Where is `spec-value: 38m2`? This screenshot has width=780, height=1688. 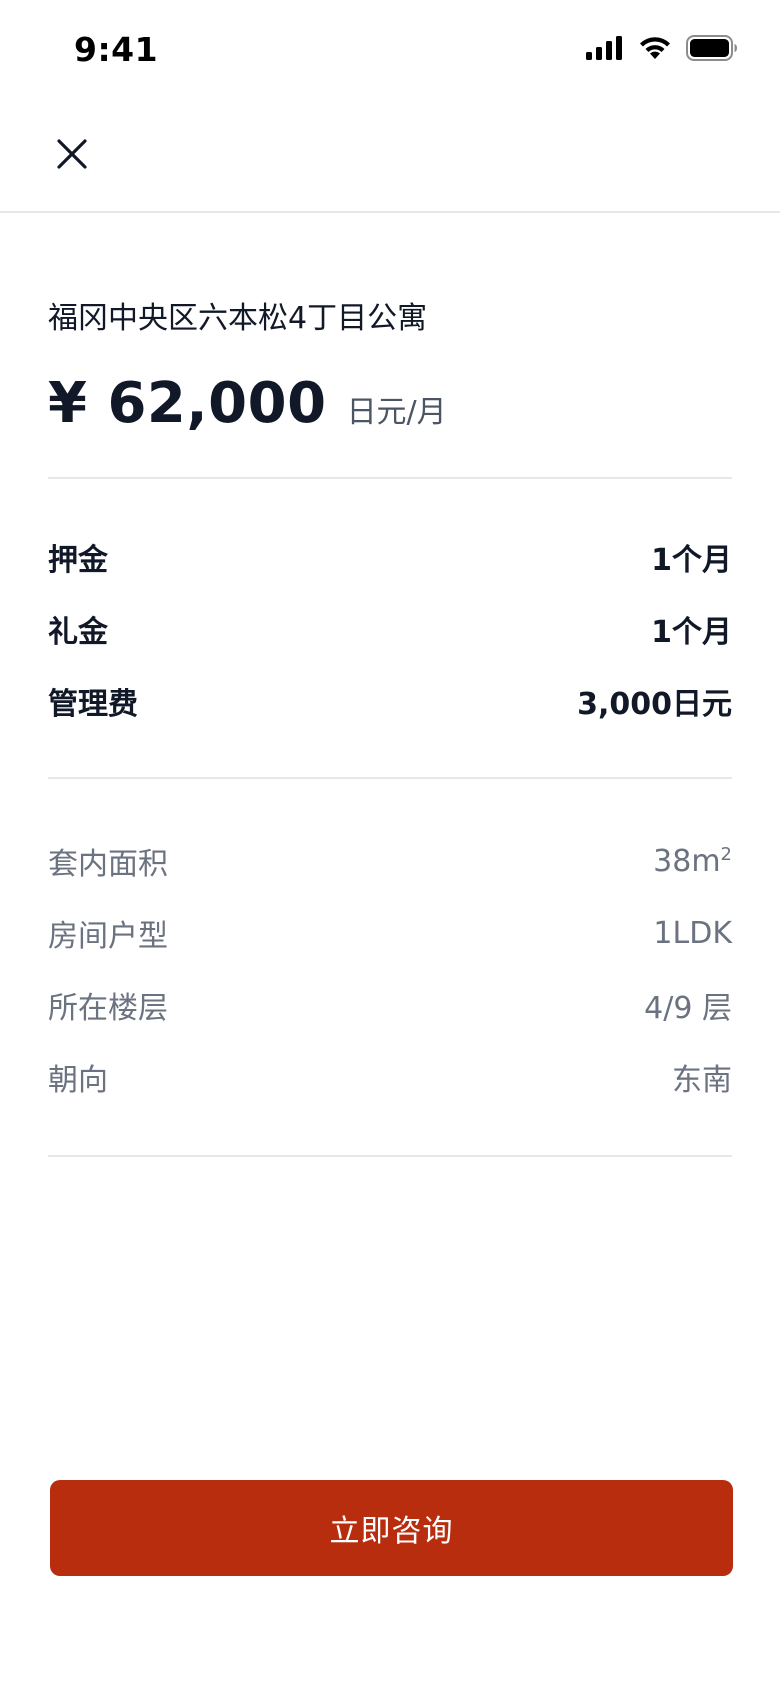 spec-value: 38m2 is located at coordinates (692, 861).